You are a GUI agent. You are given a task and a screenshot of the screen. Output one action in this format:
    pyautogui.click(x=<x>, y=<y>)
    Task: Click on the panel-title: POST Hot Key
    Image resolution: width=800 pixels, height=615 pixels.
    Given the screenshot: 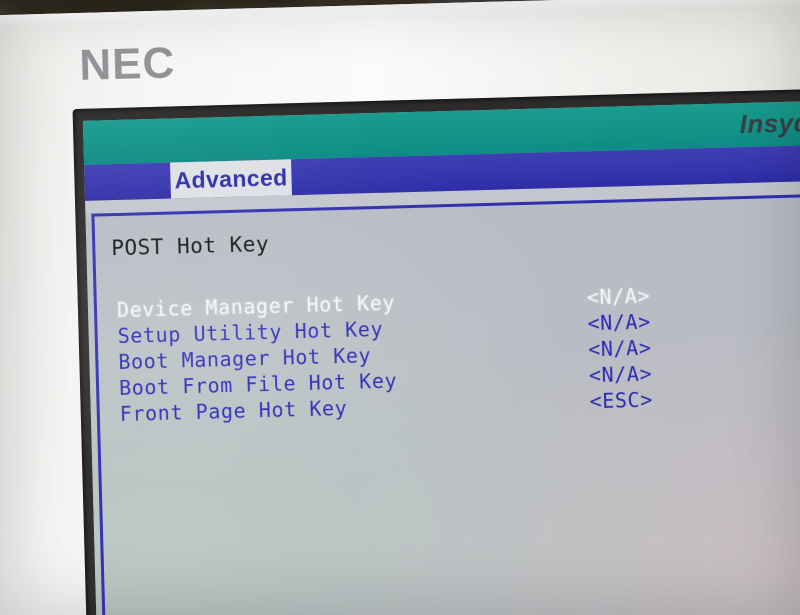 What is the action you would take?
    pyautogui.click(x=190, y=246)
    